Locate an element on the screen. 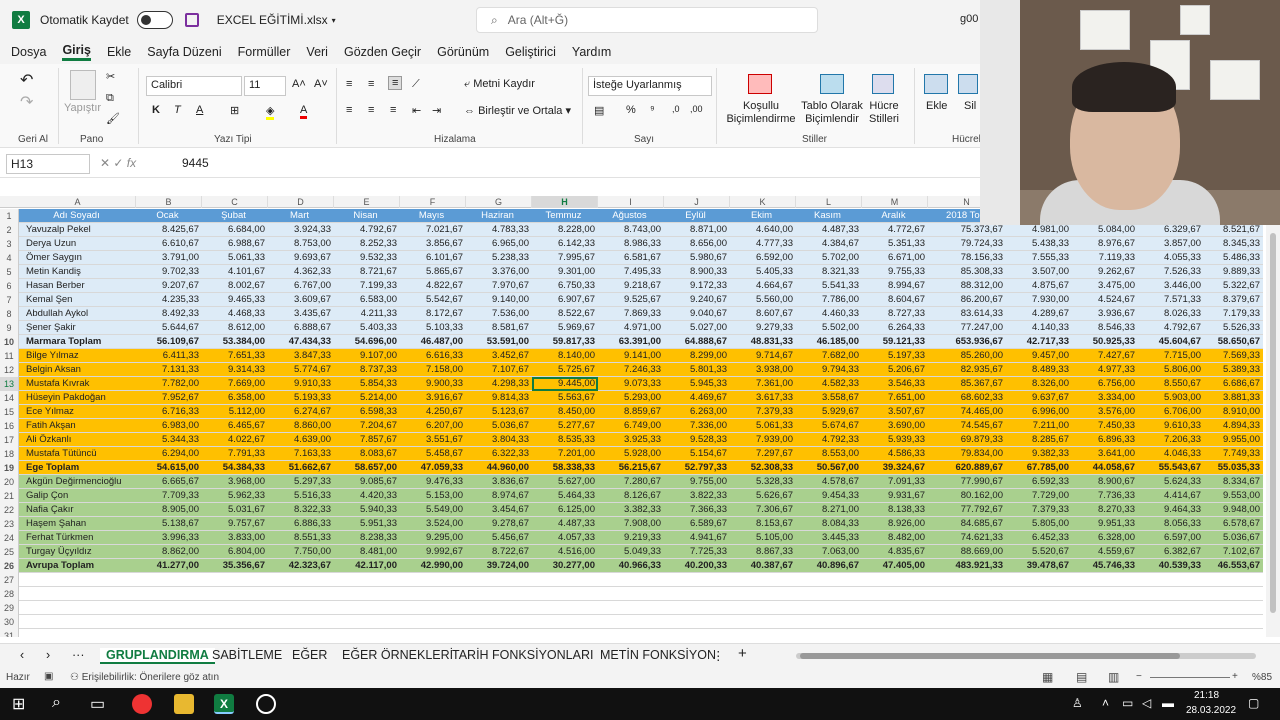 This screenshot has width=1280, height=720. cell: 7.791,33 is located at coordinates (235, 454).